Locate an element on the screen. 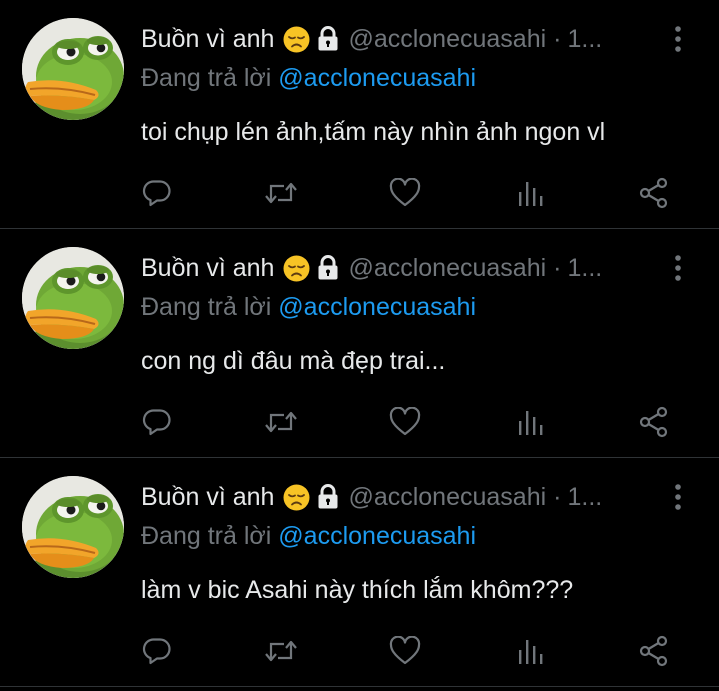 Image resolution: width=719 pixels, height=691 pixels. tweet-text: làm v bic Asahi này thích lắm khôm??? is located at coordinates (357, 590).